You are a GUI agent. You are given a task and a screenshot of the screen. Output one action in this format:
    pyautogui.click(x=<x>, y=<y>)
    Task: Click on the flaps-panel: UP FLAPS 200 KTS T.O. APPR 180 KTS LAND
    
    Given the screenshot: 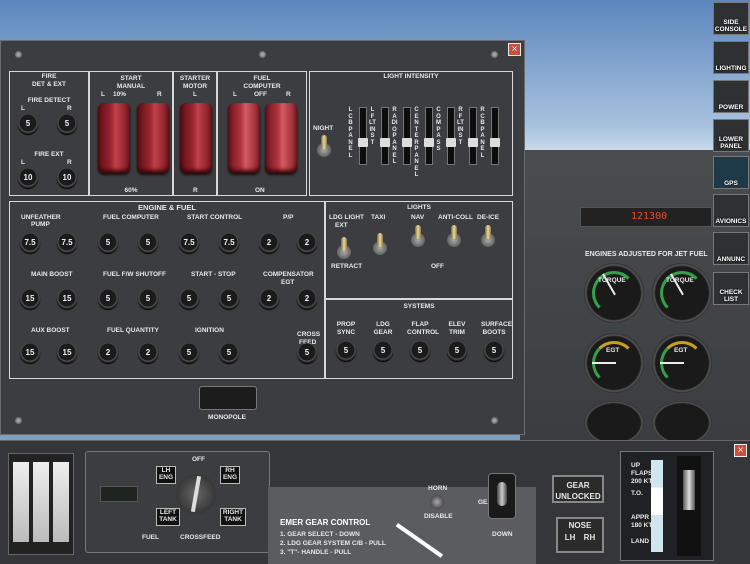 What is the action you would take?
    pyautogui.click(x=667, y=506)
    